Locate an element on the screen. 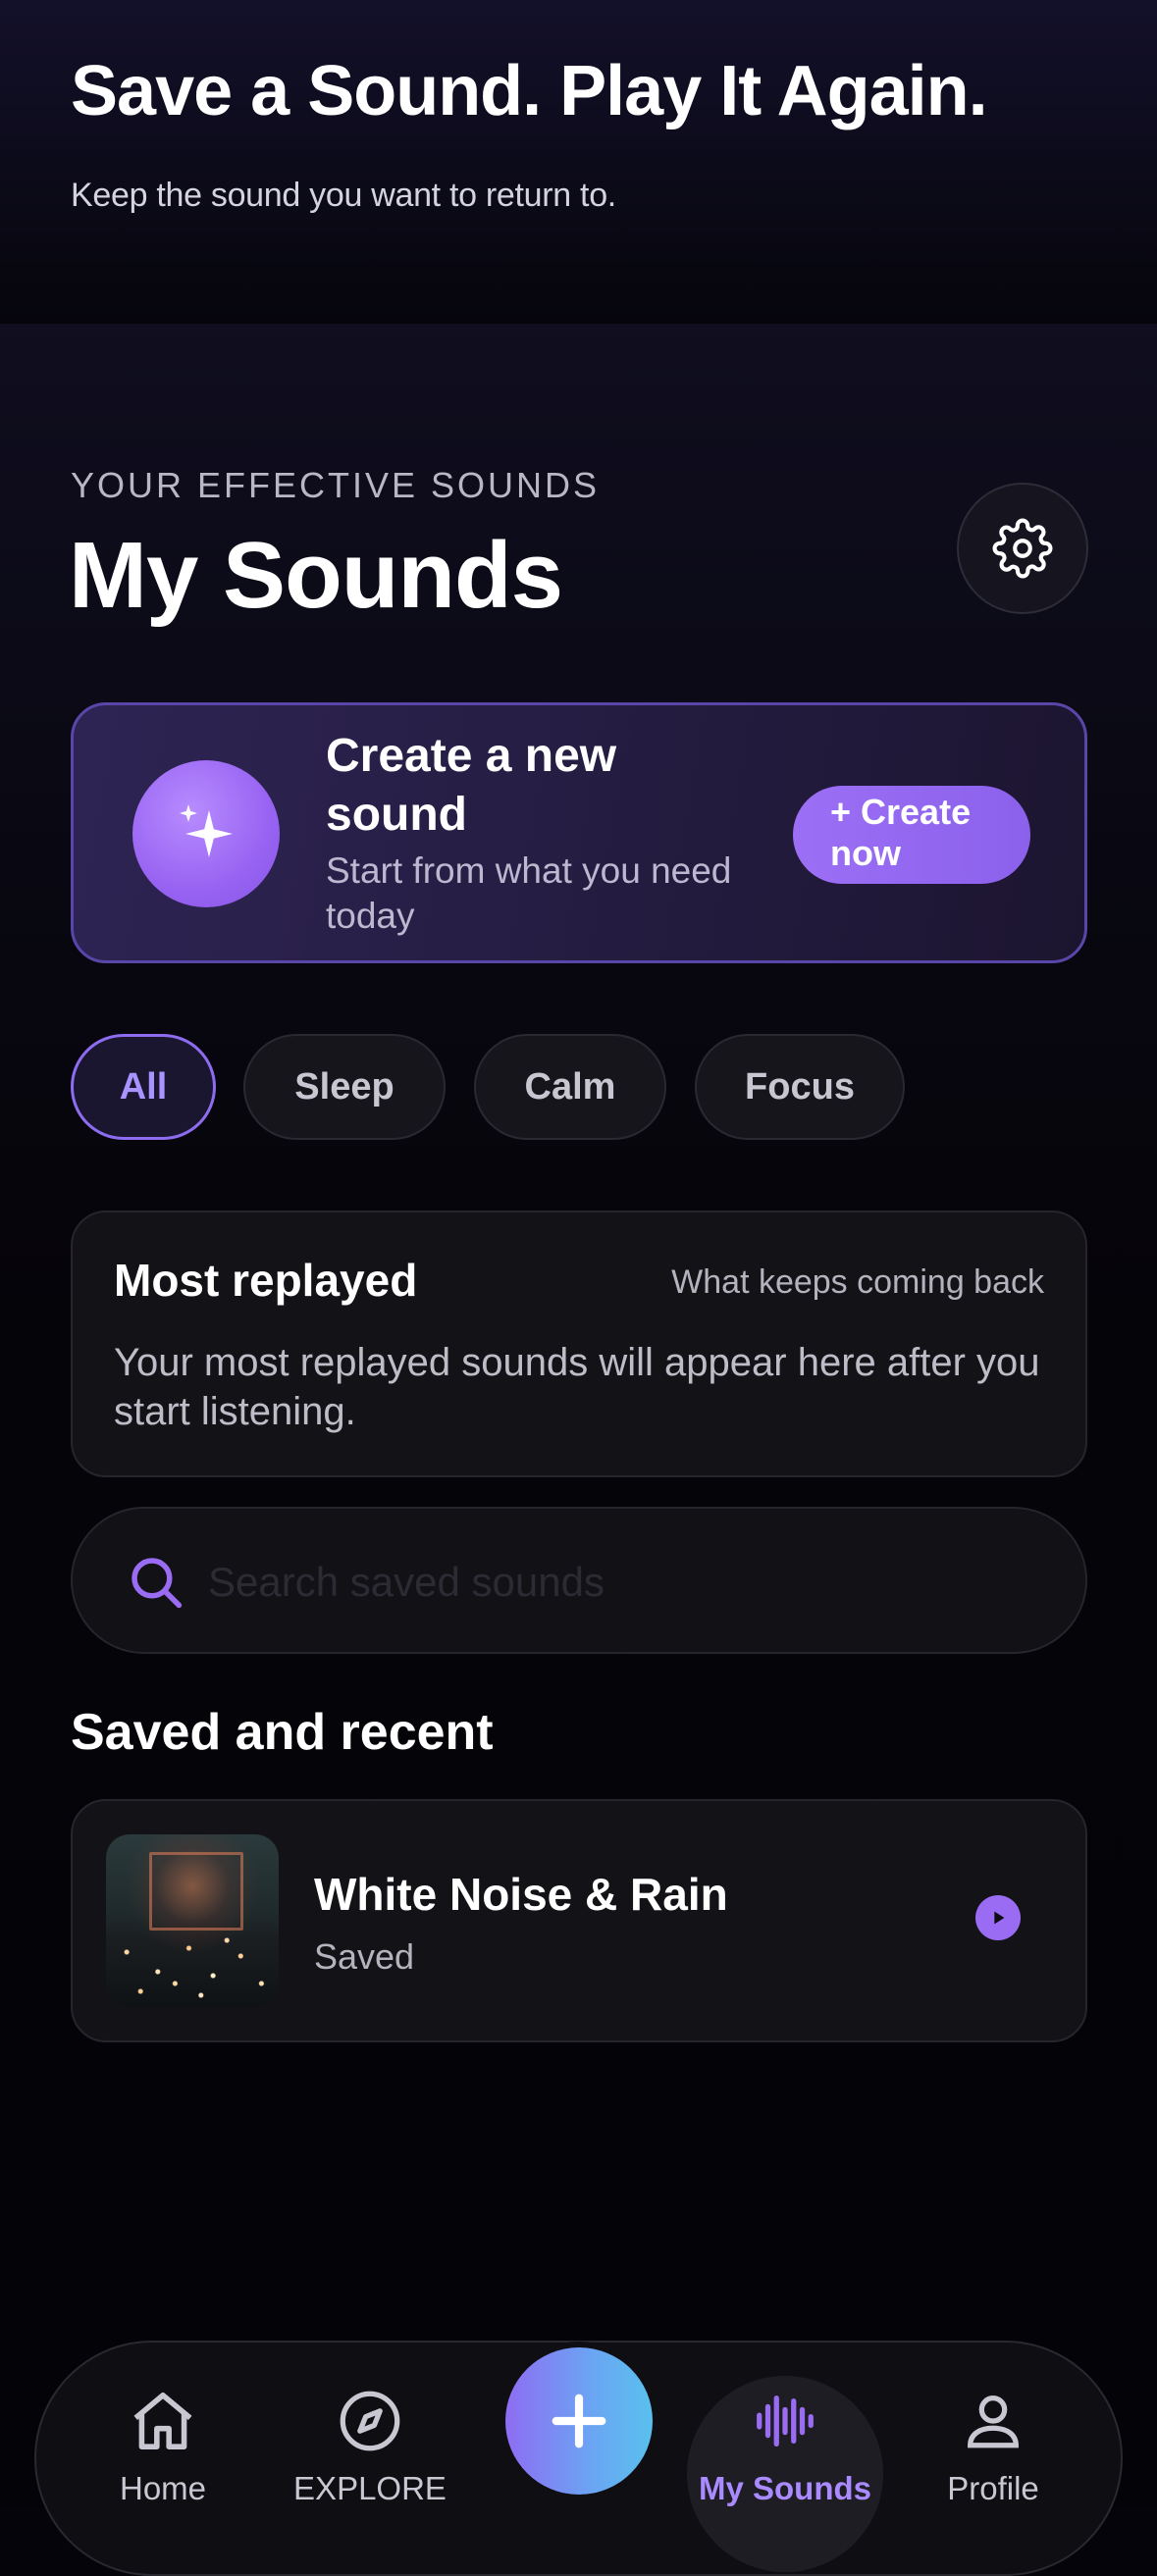  gear-icon is located at coordinates (1023, 548).